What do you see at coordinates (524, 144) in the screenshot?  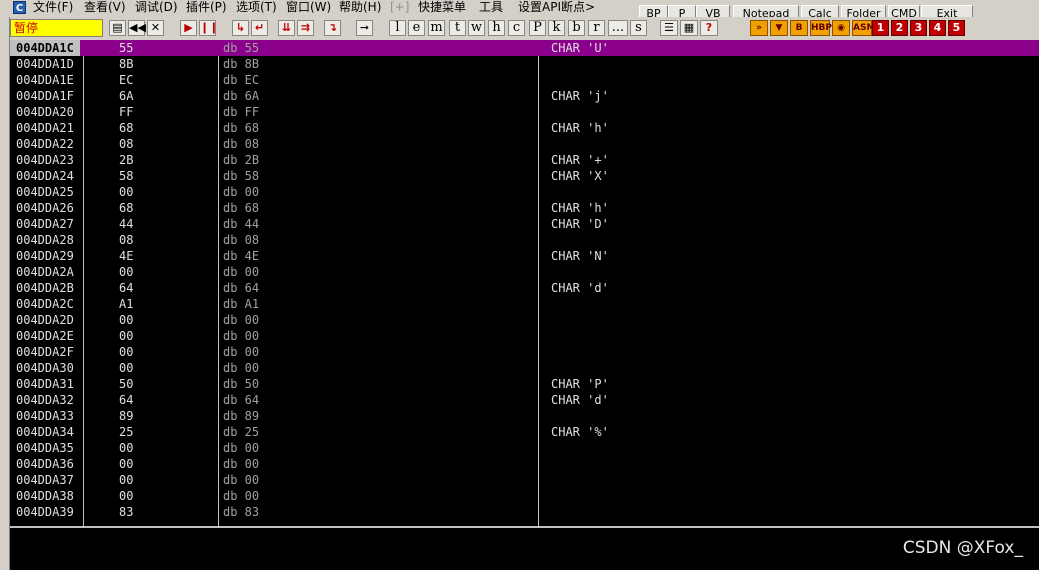 I see `table-row: 004DDA22 08 db 08` at bounding box center [524, 144].